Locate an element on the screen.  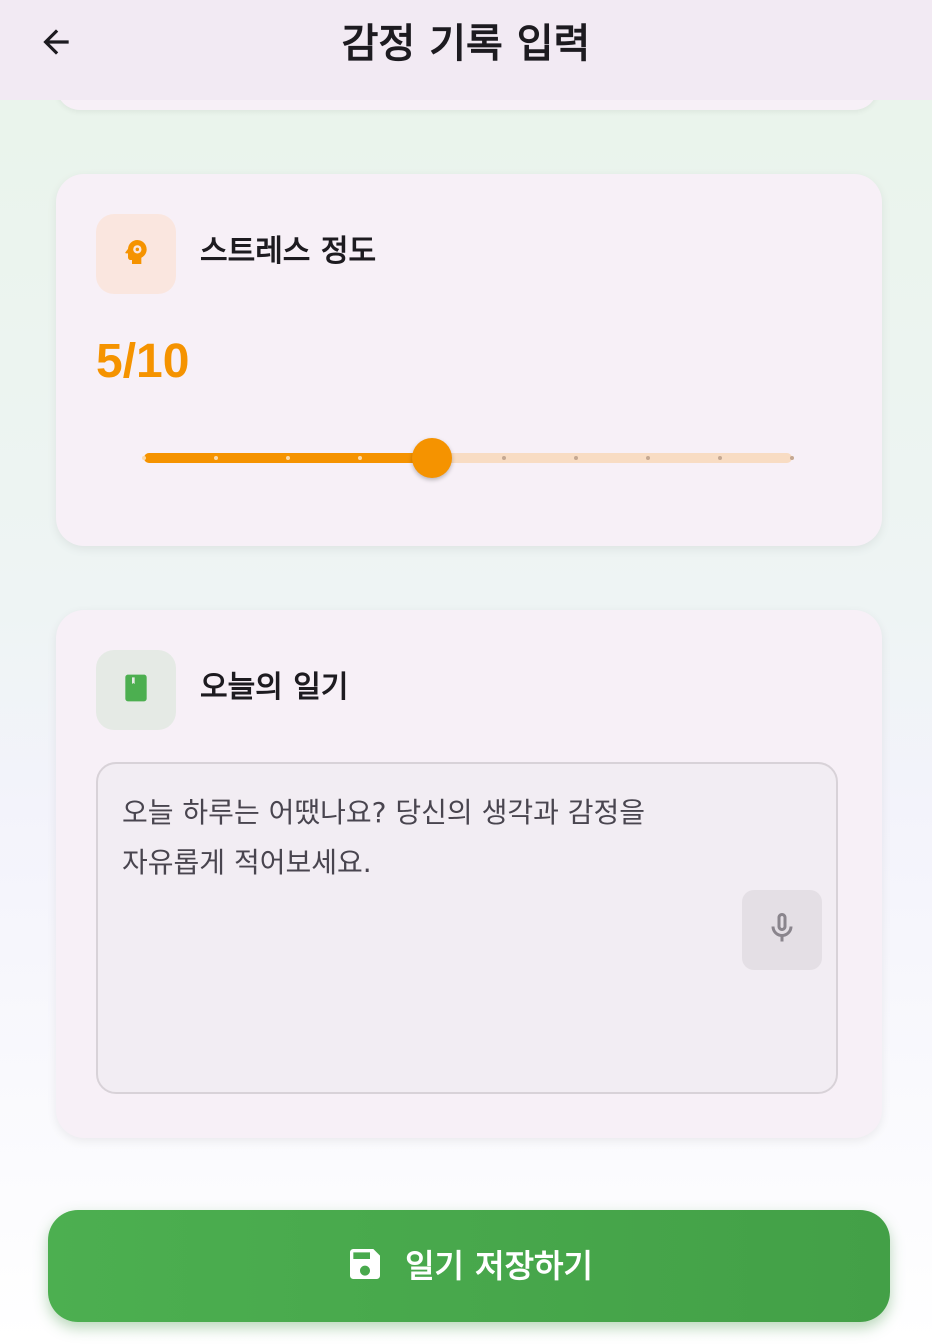
microphone-icon is located at coordinates (782, 930).